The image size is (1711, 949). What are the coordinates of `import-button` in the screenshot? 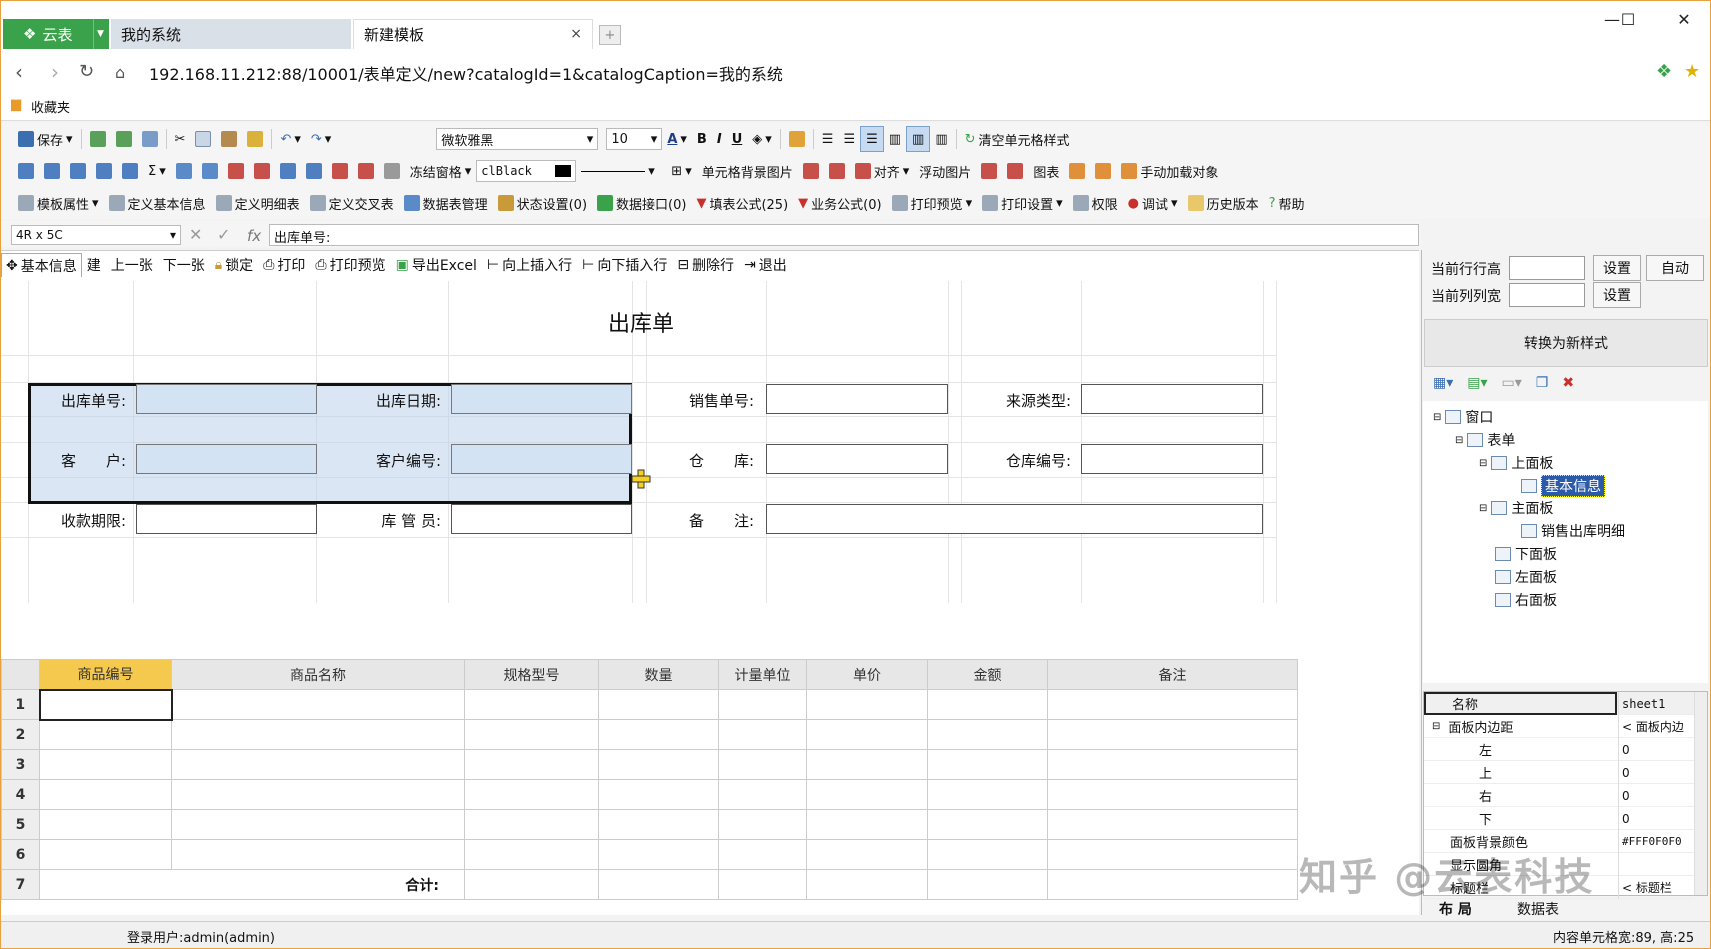 It's located at (98, 139).